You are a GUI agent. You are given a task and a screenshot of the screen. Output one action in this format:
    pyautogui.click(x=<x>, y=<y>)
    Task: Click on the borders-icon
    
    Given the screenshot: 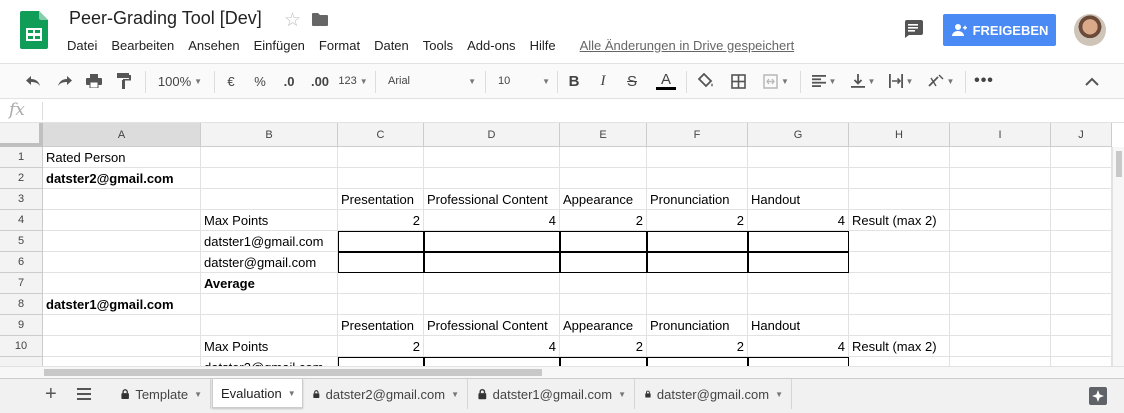 What is the action you would take?
    pyautogui.click(x=738, y=81)
    